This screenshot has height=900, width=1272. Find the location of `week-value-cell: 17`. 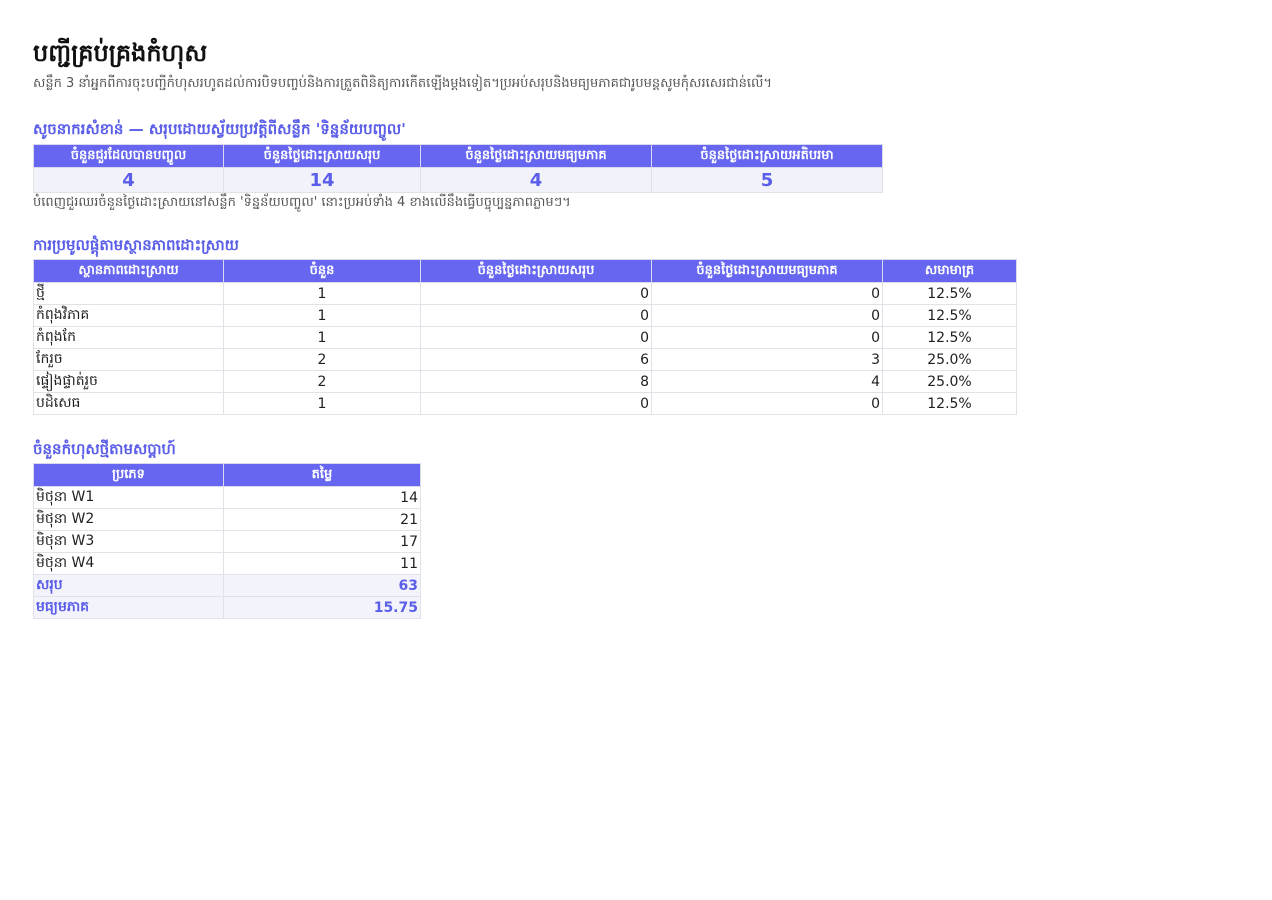

week-value-cell: 17 is located at coordinates (322, 541).